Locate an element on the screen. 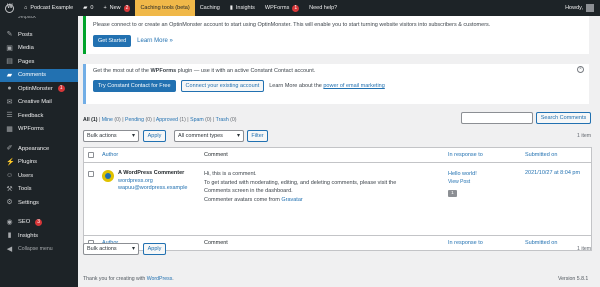 The image size is (600, 287). caching-tools-menu: Caching tools (beta) is located at coordinates (165, 8).